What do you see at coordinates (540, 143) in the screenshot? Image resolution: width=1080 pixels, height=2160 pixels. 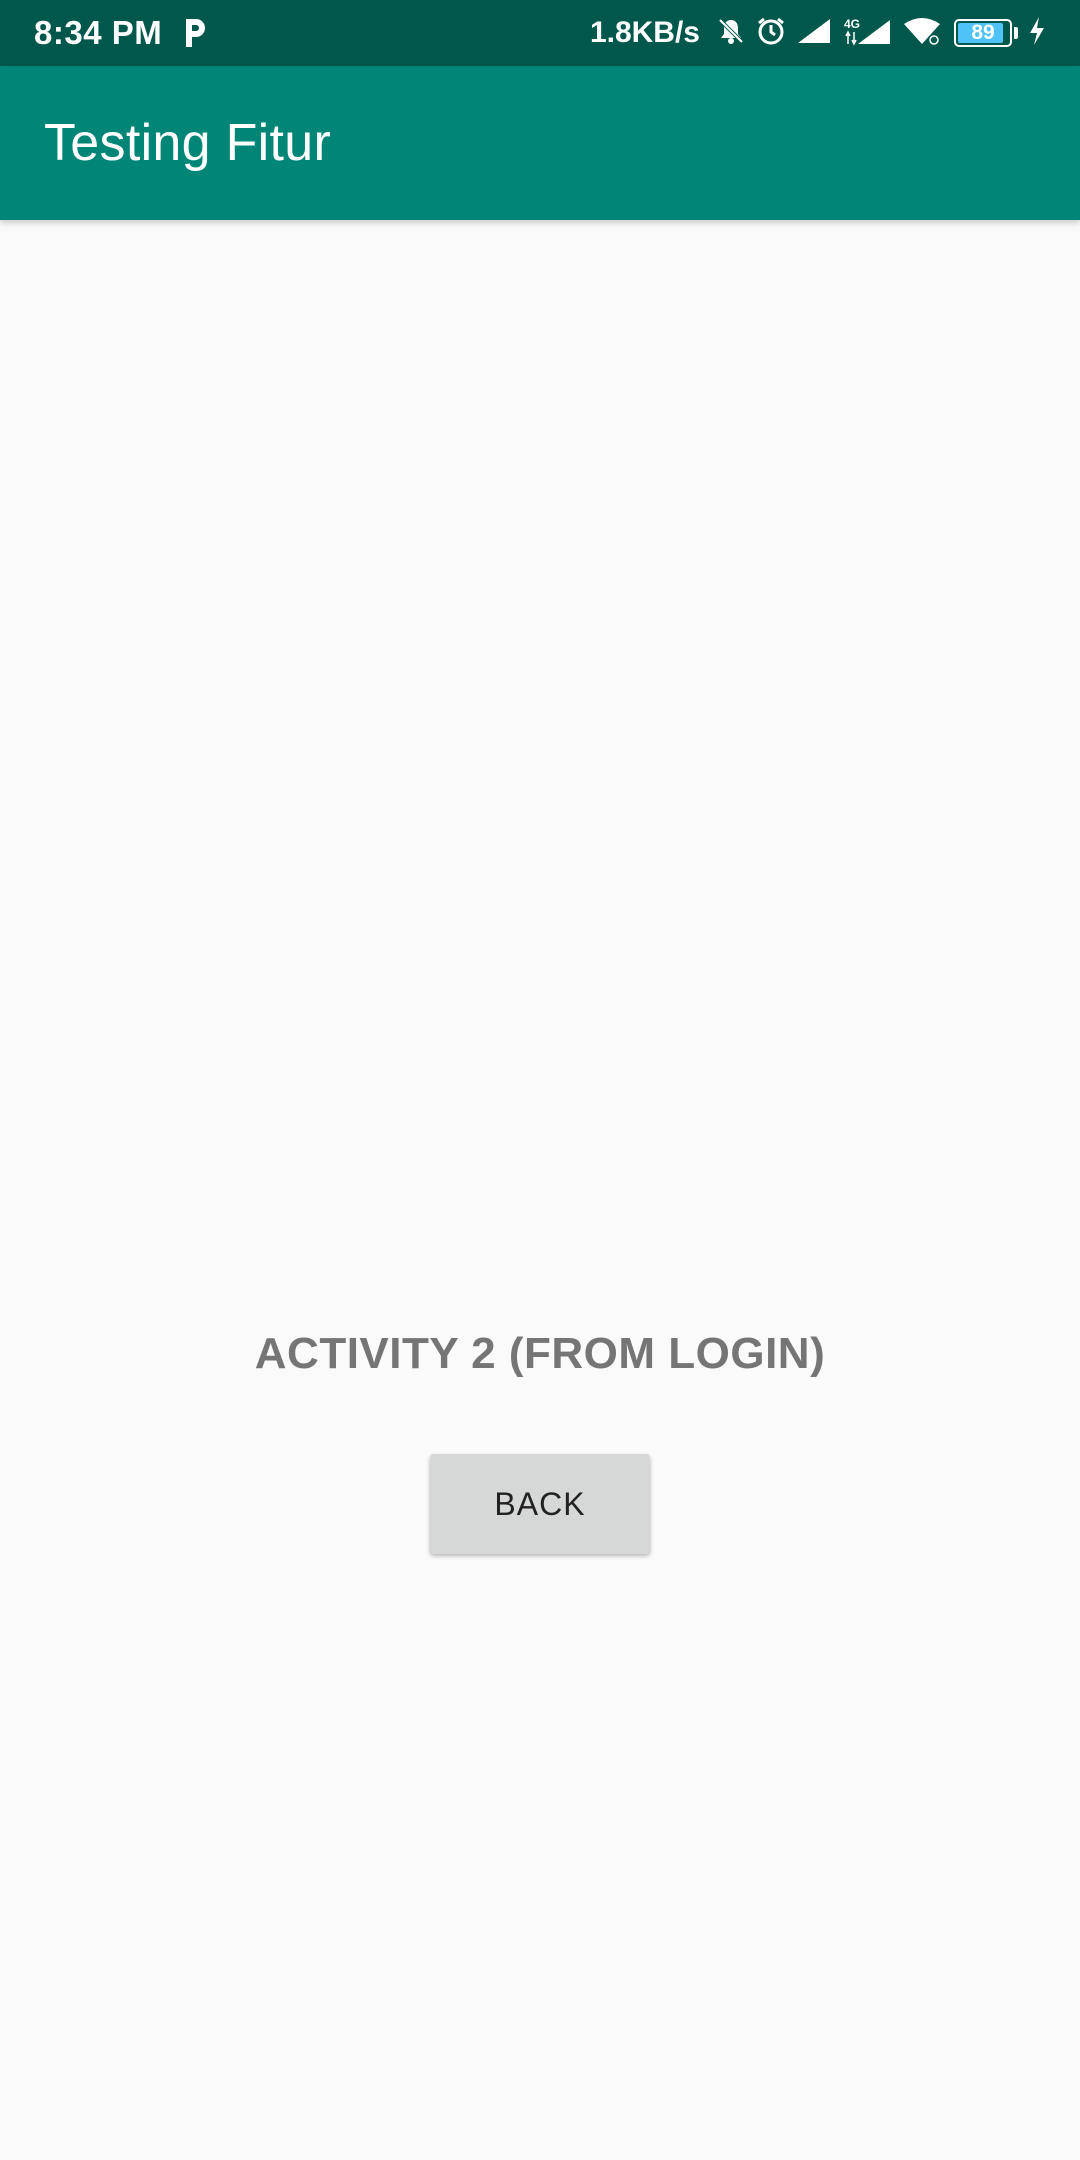 I see `app-bar: Testing Fitur` at bounding box center [540, 143].